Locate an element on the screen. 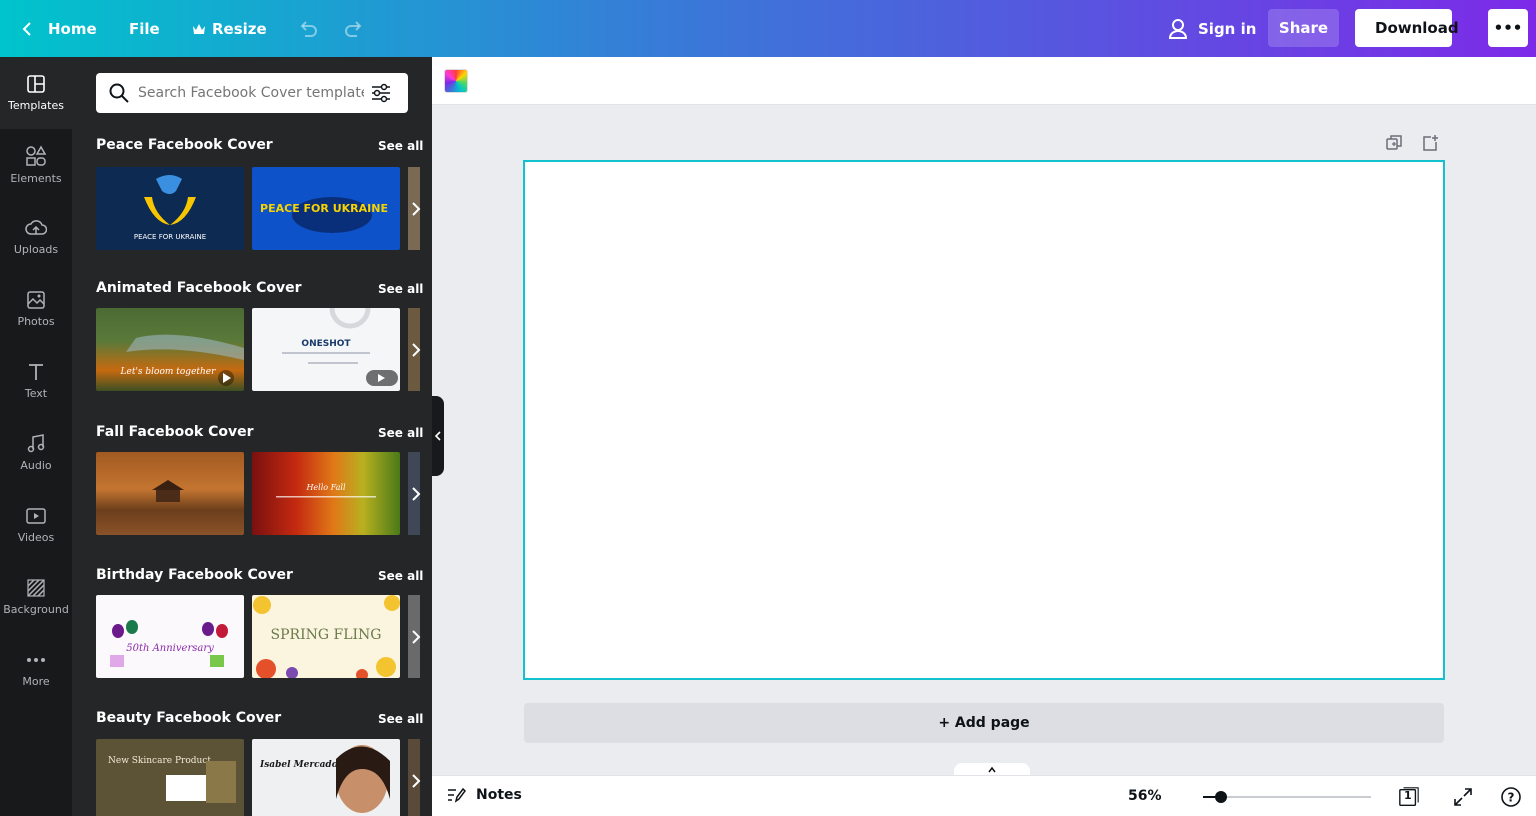 Image resolution: width=1536 pixels, height=816 pixels. template-thumbnail: New Skincare Product is located at coordinates (170, 777).